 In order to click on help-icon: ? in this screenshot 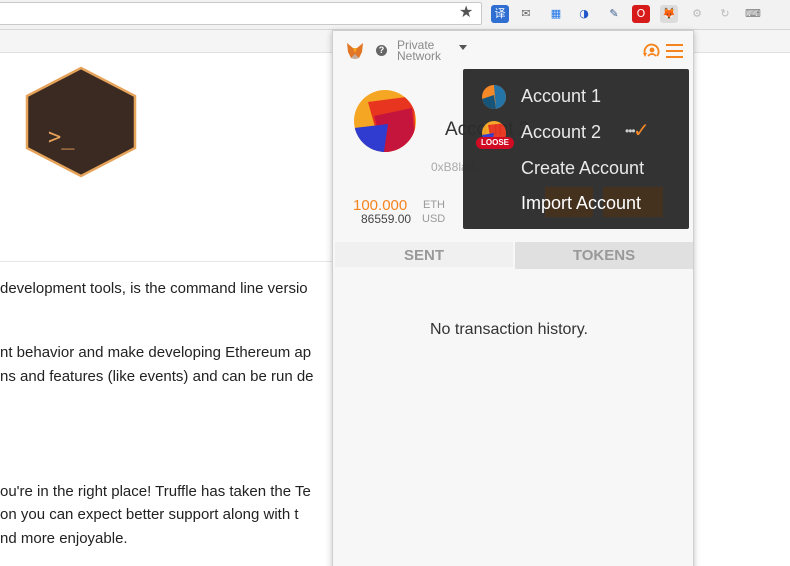, I will do `click(381, 50)`.